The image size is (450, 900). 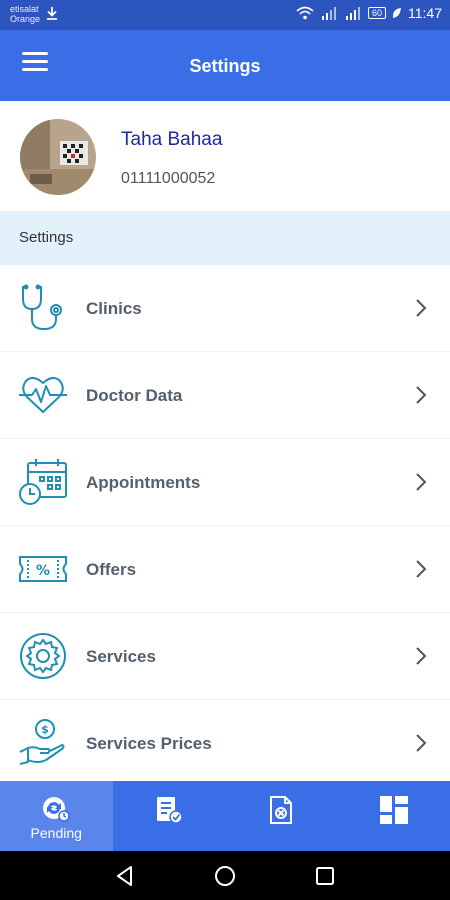 I want to click on signal-icon-sim2, so click(x=352, y=13).